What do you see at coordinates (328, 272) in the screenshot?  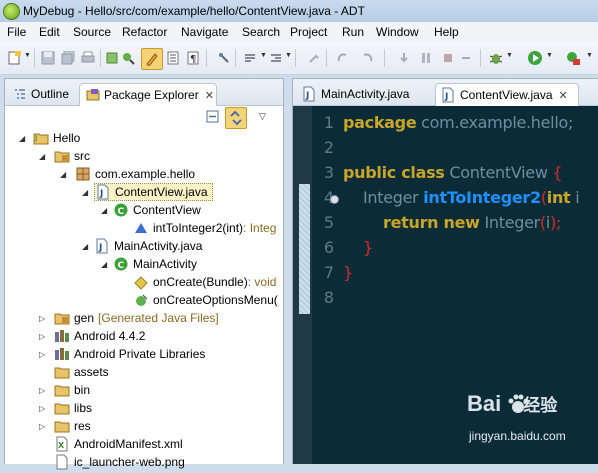 I see `line-number: 7` at bounding box center [328, 272].